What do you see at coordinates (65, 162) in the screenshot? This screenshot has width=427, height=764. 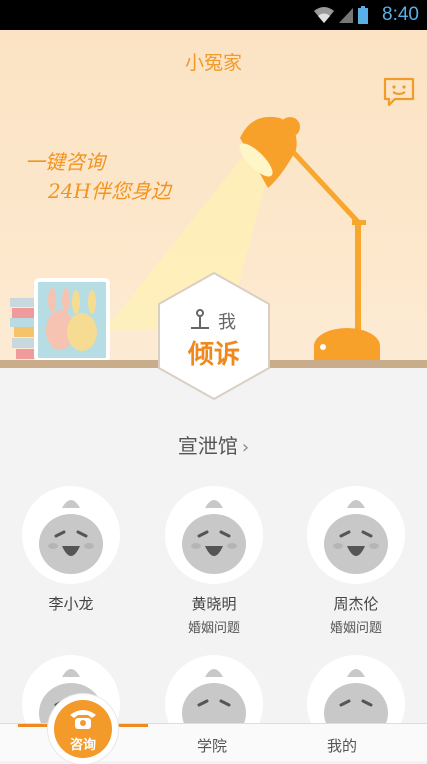 I see `slogan-line1: 一键咨询` at bounding box center [65, 162].